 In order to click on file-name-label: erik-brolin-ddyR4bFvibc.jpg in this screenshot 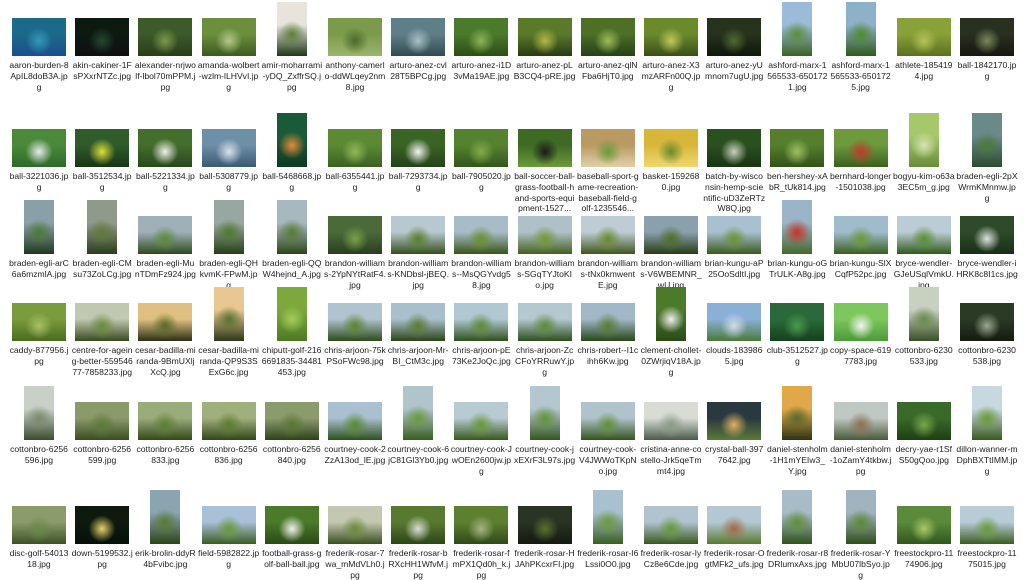, I will do `click(165, 558)`.